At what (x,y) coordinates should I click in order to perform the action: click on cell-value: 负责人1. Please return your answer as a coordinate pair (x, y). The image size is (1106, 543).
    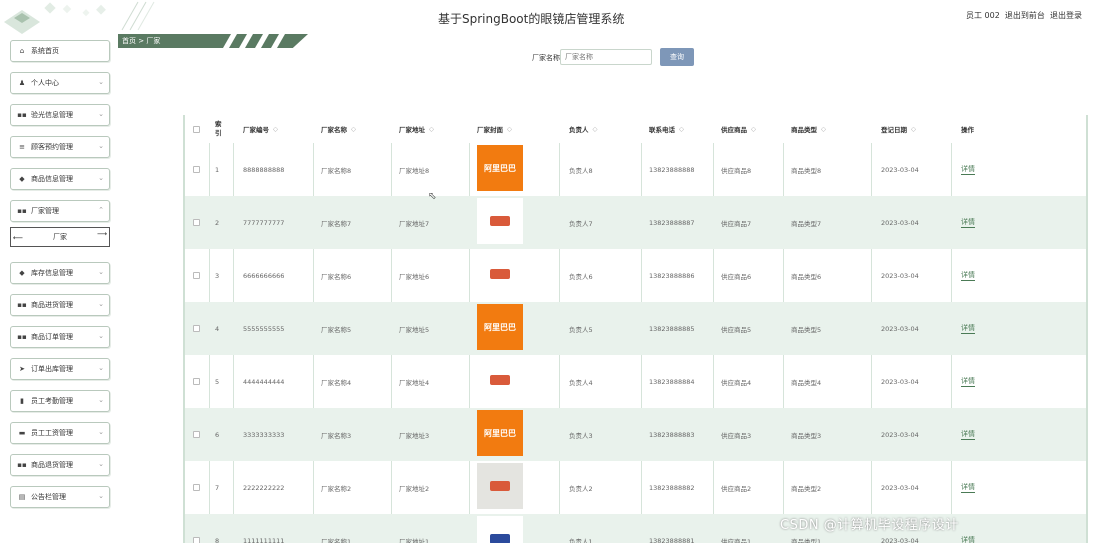
    Looking at the image, I should click on (581, 540).